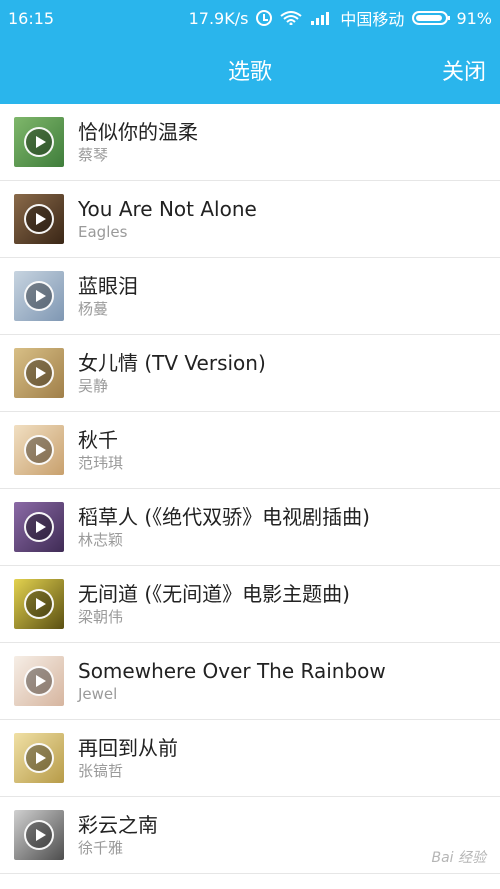 Image resolution: width=500 pixels, height=889 pixels. I want to click on battery-icon, so click(431, 18).